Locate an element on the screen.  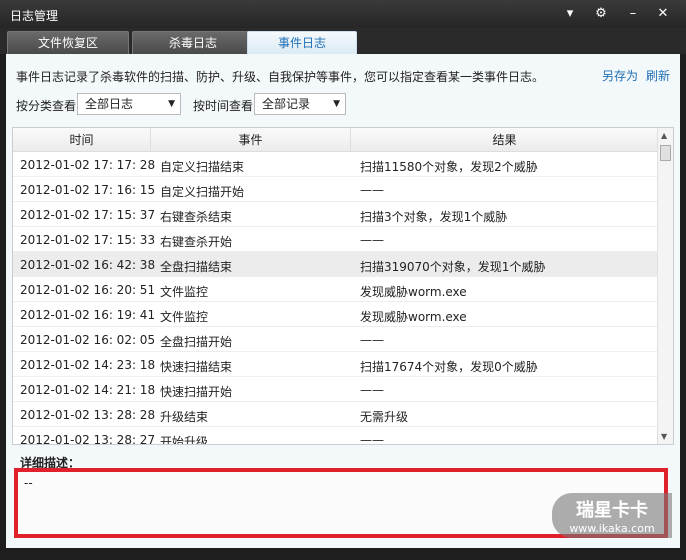
cell-time: 2012-01-02 16: 20: 51 is located at coordinates (88, 290).